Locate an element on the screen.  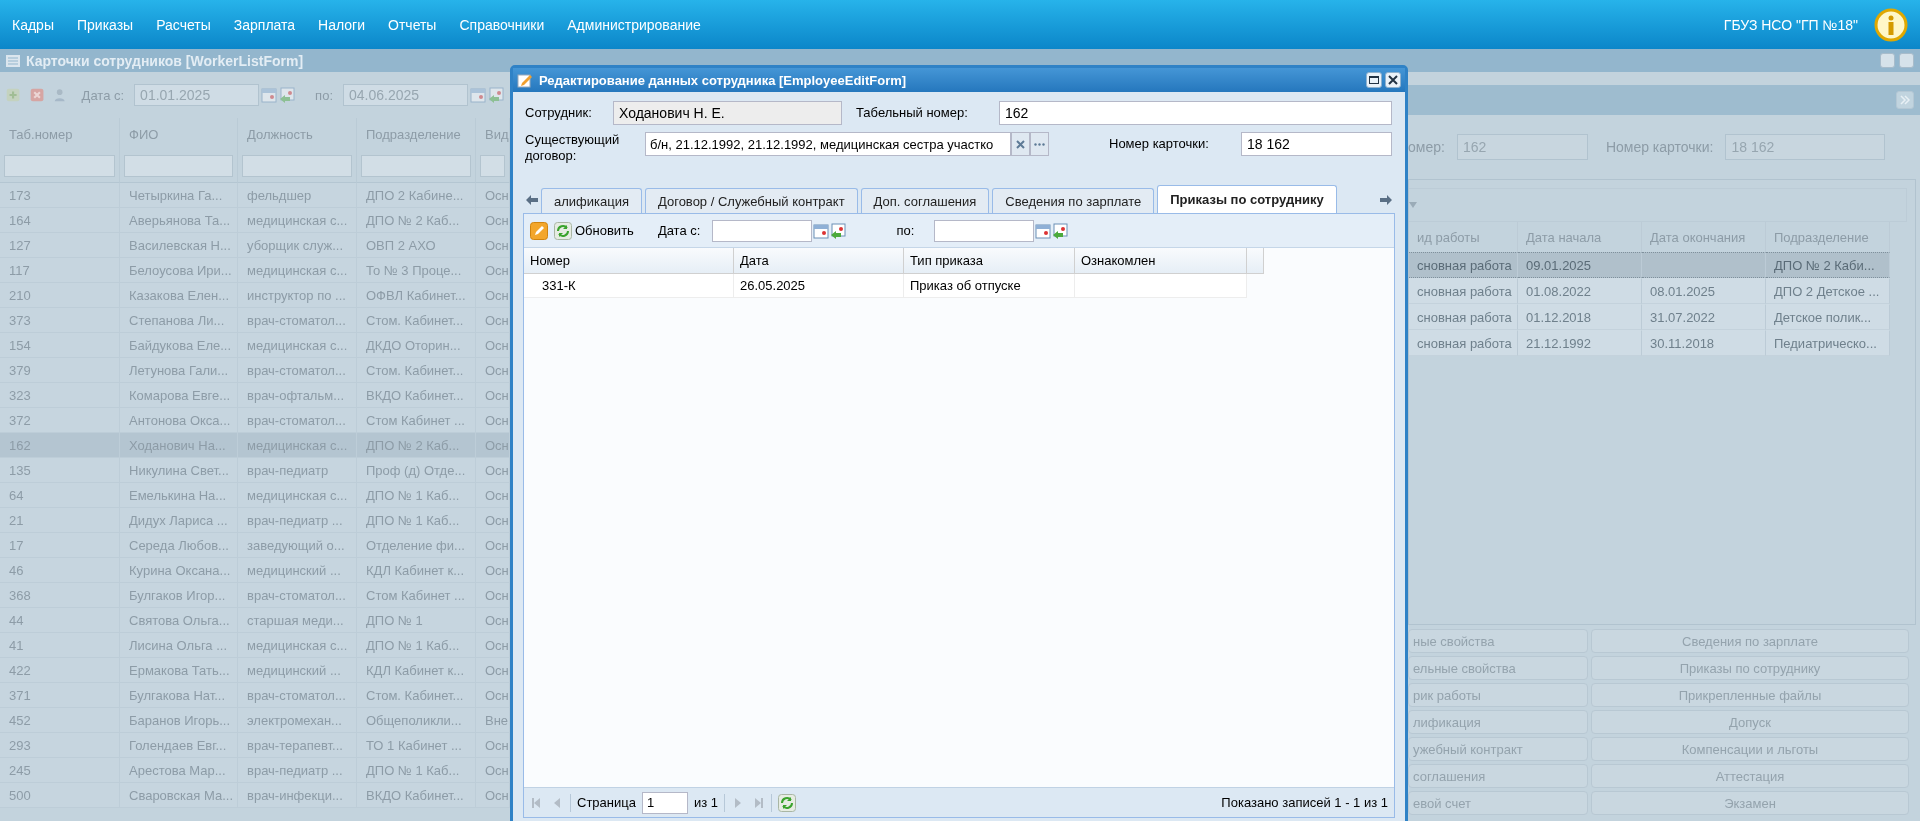
page-label: Страница is located at coordinates (606, 802).